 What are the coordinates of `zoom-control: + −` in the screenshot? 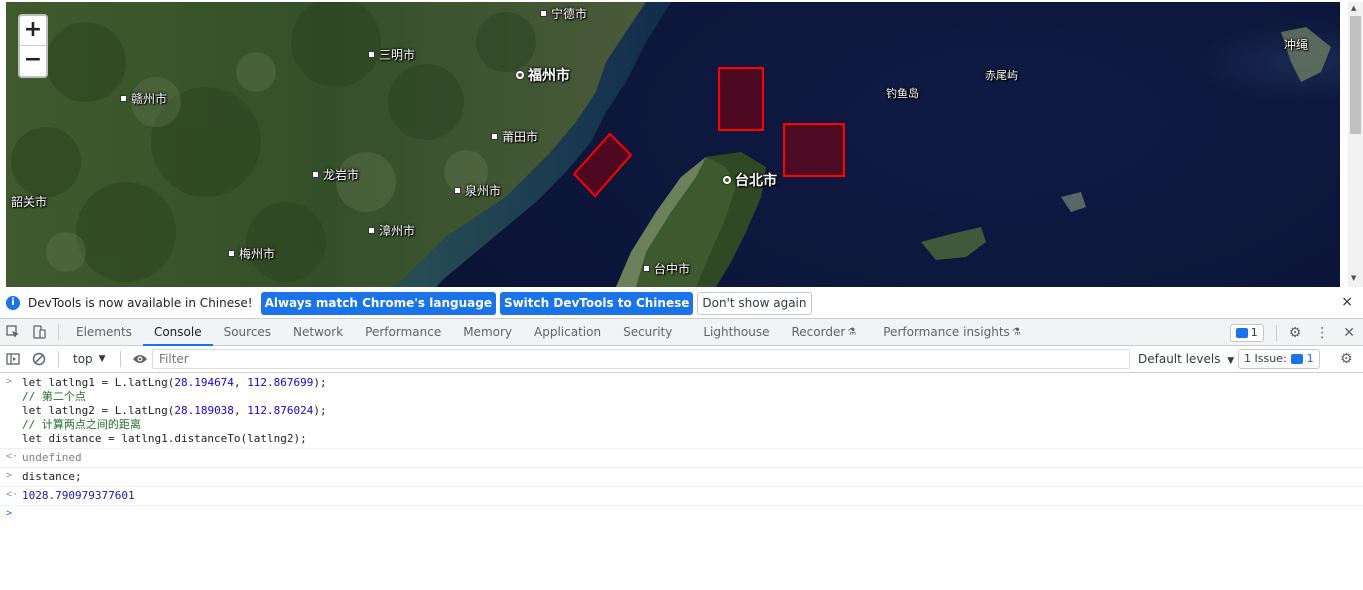 It's located at (33, 46).